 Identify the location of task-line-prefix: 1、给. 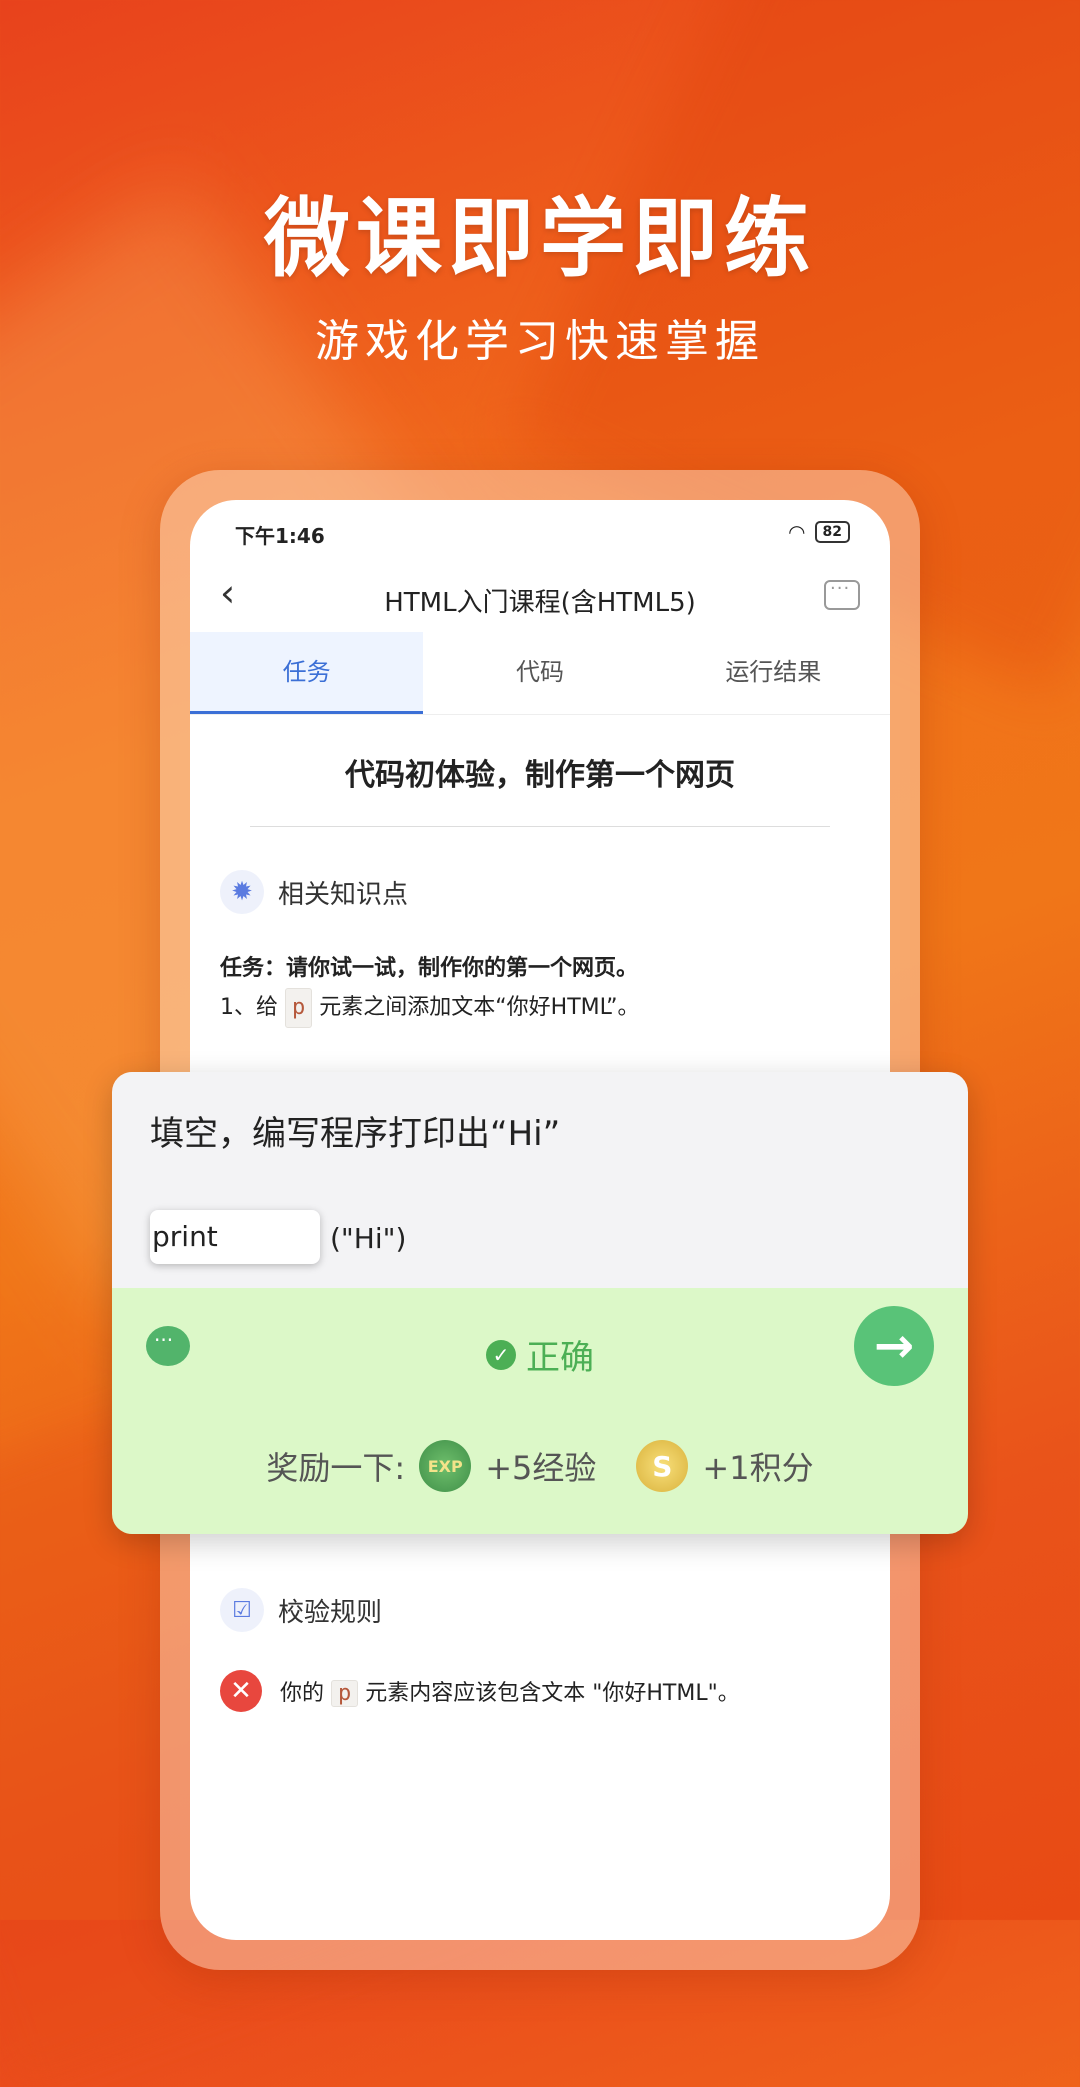
(249, 1007).